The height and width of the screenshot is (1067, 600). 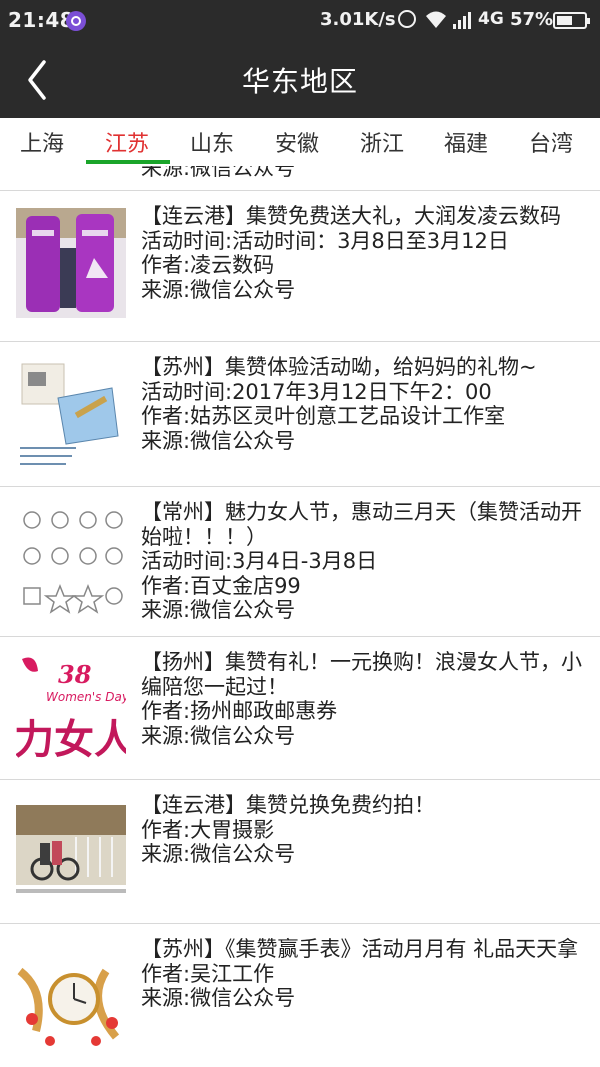 What do you see at coordinates (218, 173) in the screenshot?
I see `list-item-peek-source: 来源:微信公众号` at bounding box center [218, 173].